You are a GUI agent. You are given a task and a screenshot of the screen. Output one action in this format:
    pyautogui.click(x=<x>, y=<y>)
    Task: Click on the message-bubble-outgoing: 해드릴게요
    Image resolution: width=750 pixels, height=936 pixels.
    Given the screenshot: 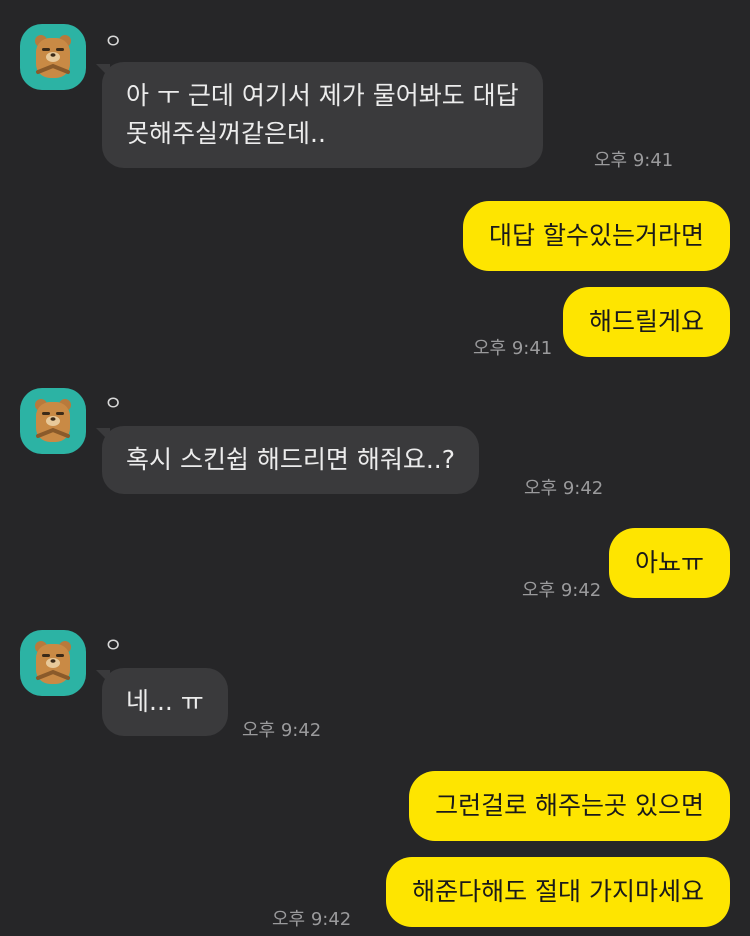 What is the action you would take?
    pyautogui.click(x=646, y=322)
    